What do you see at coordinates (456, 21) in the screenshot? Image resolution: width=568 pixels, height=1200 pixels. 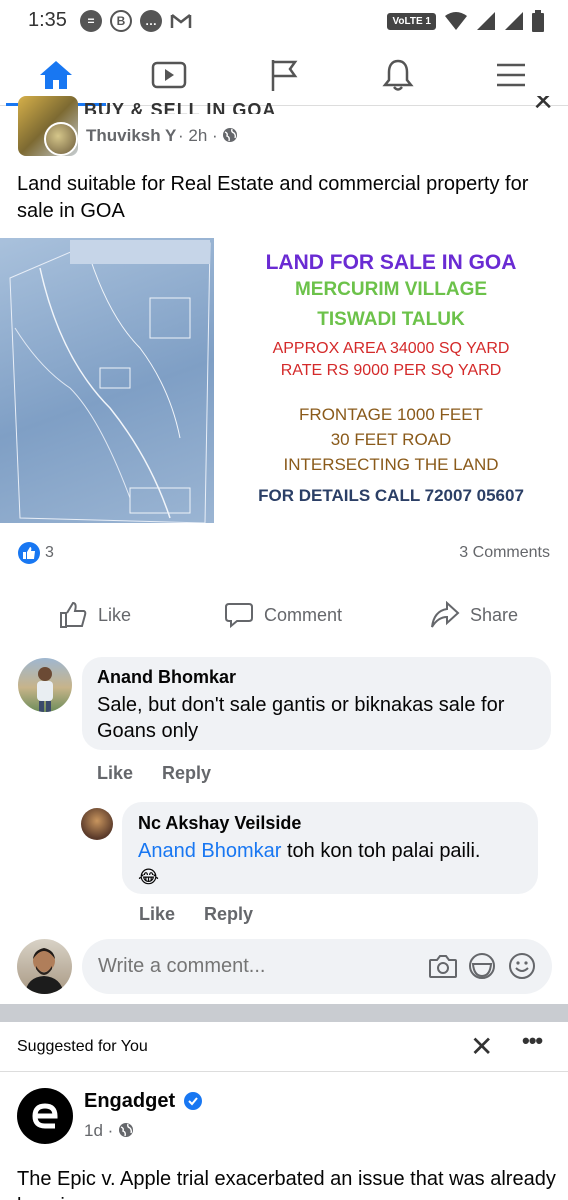 I see `wifi-icon` at bounding box center [456, 21].